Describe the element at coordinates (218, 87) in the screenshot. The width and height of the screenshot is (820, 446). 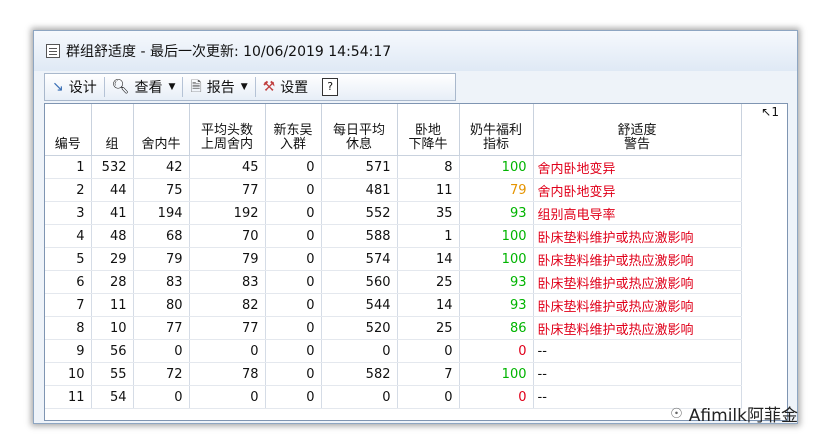
I see `report-button: 🗎︎ 报告 ▼` at that location.